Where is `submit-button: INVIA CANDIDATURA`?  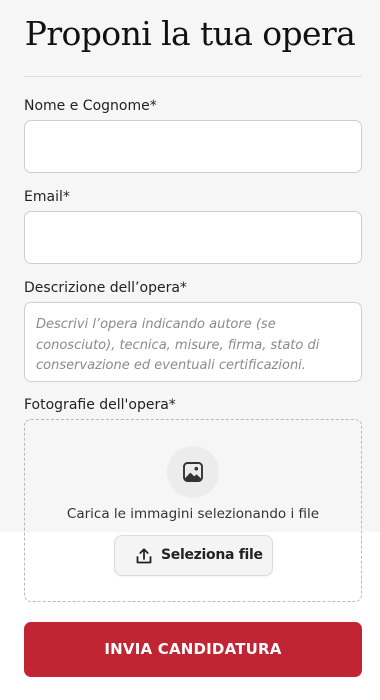 submit-button: INVIA CANDIDATURA is located at coordinates (193, 649).